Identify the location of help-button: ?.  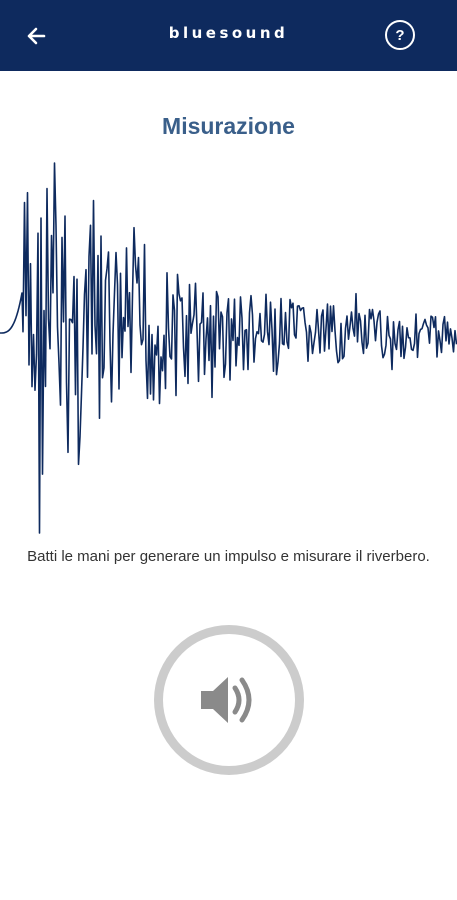
(400, 35).